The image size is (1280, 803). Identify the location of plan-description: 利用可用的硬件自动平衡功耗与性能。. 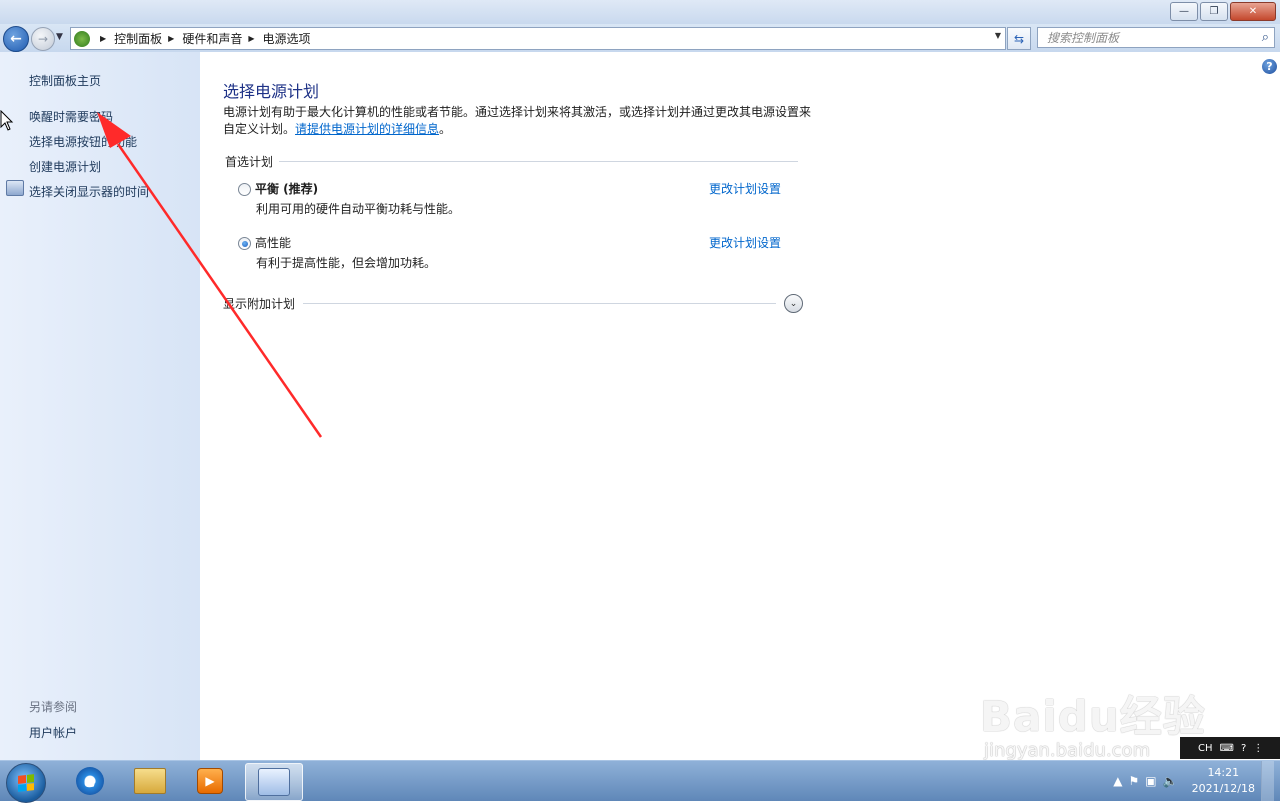
(358, 209).